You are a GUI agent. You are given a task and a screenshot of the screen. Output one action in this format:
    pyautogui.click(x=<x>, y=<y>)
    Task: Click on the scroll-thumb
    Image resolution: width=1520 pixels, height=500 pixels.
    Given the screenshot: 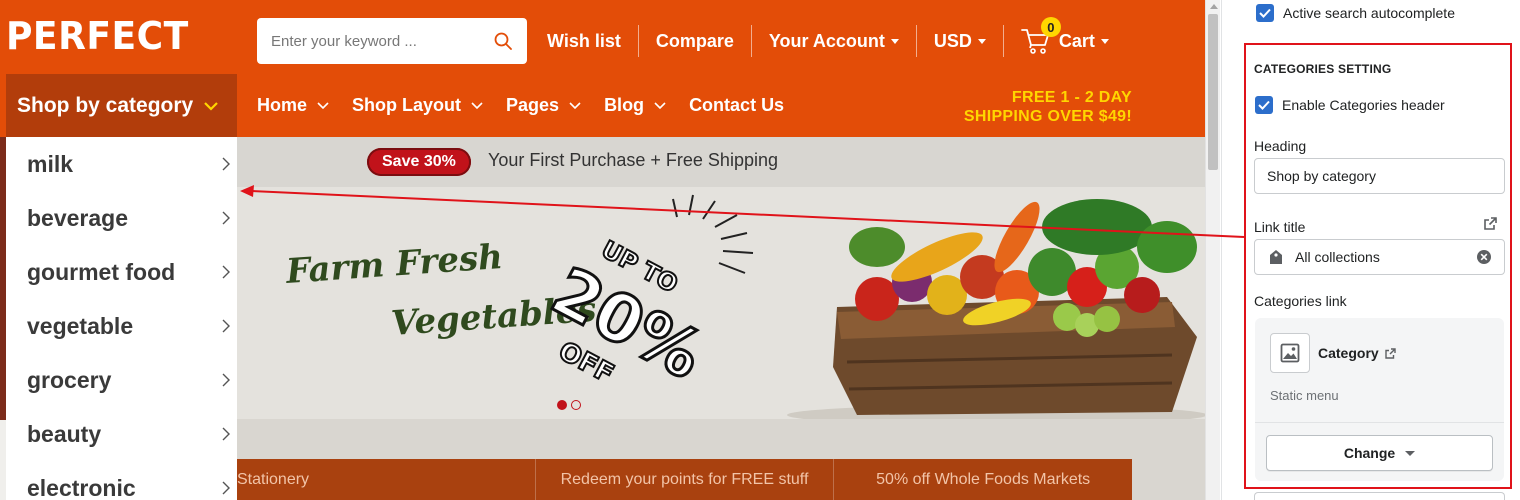 What is the action you would take?
    pyautogui.click(x=1213, y=92)
    